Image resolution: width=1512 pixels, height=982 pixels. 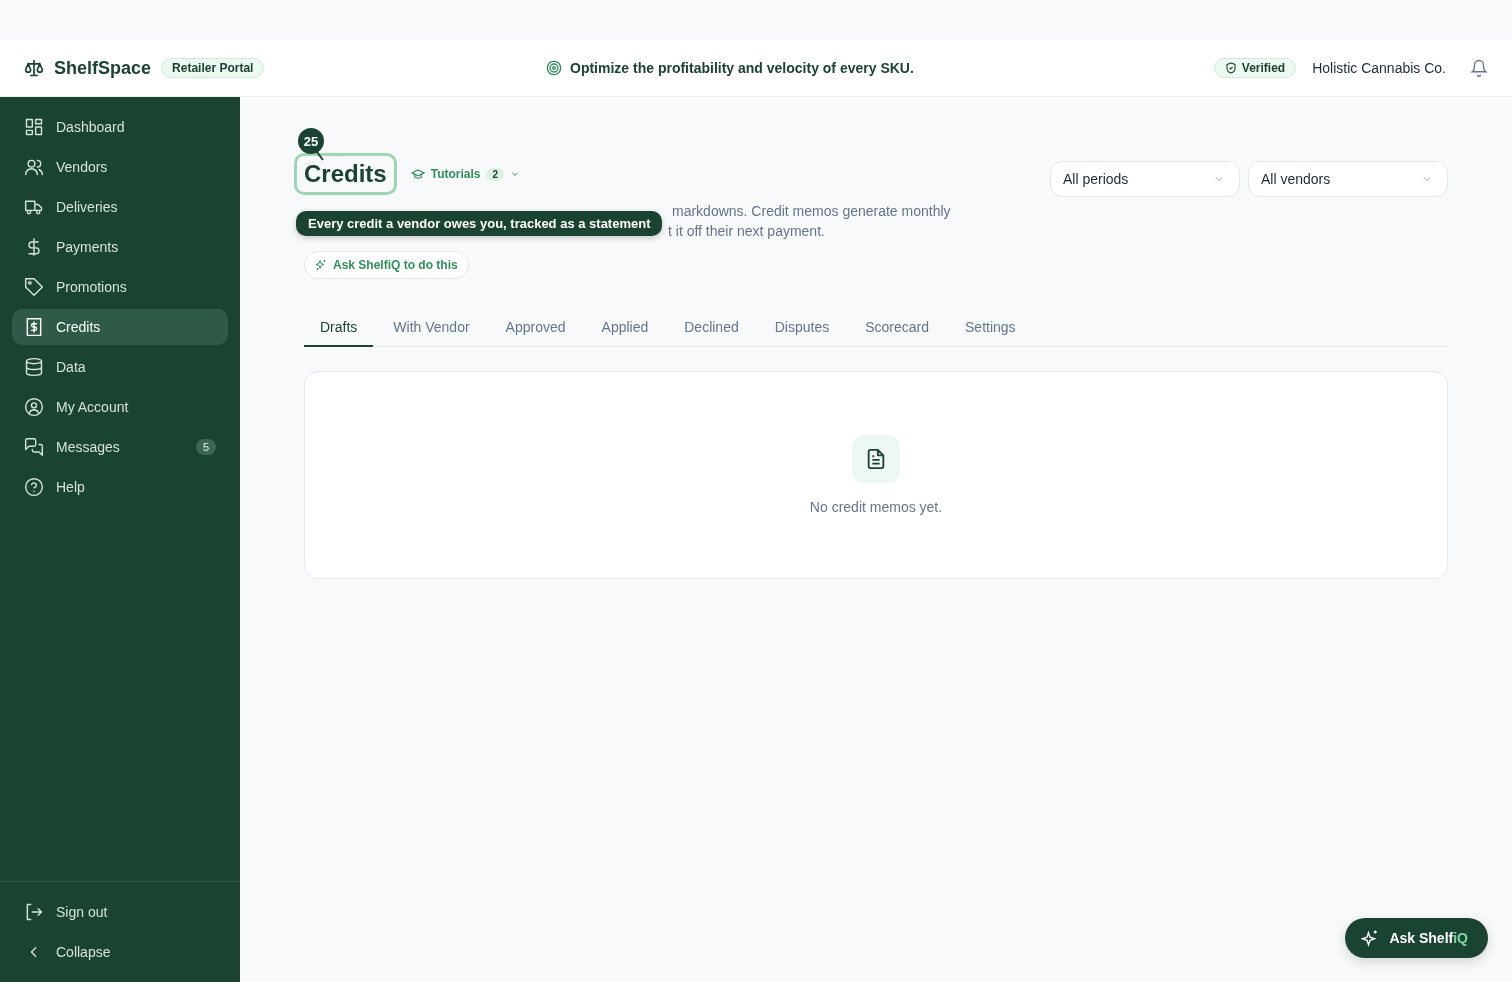 I want to click on tab: Drafts, so click(x=339, y=328).